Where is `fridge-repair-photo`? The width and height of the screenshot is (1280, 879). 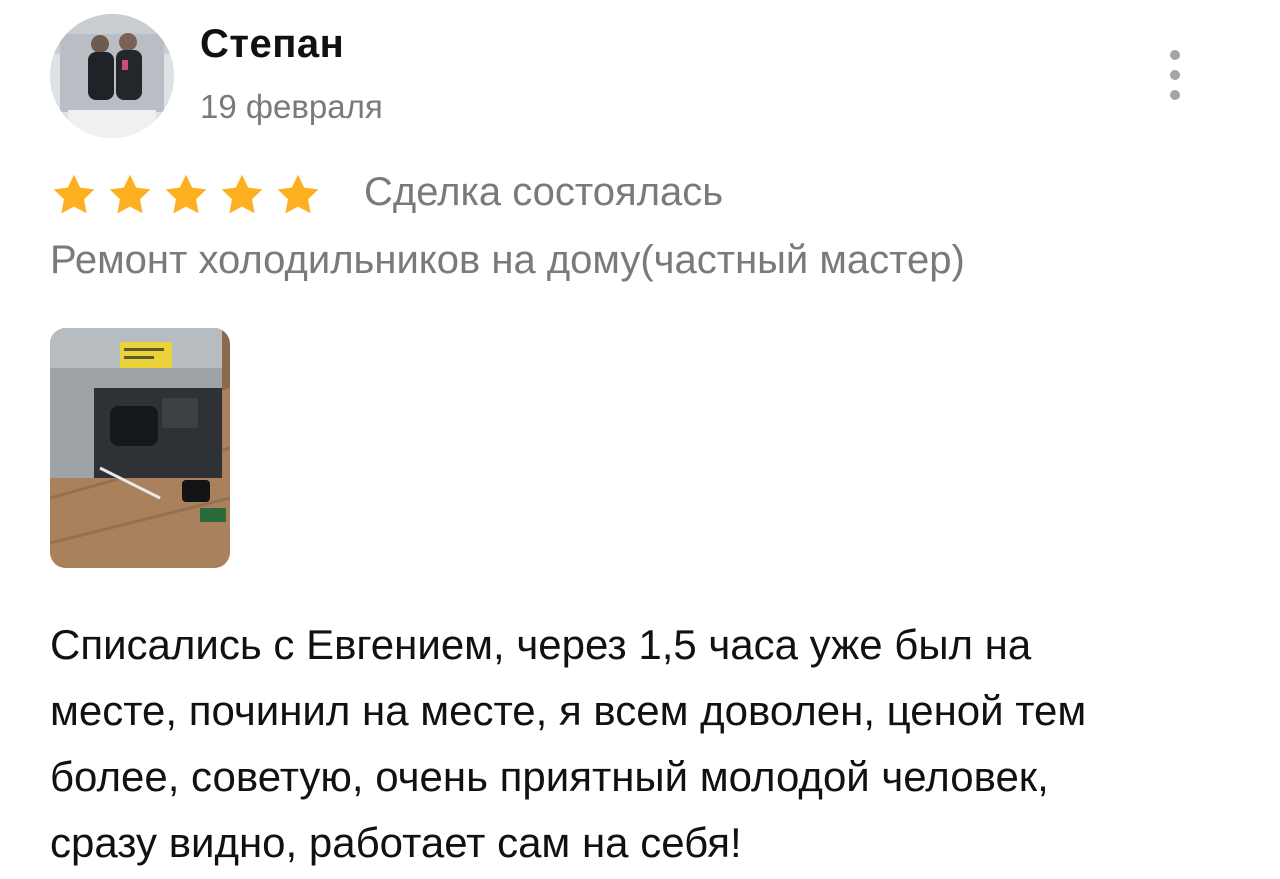 fridge-repair-photo is located at coordinates (140, 448).